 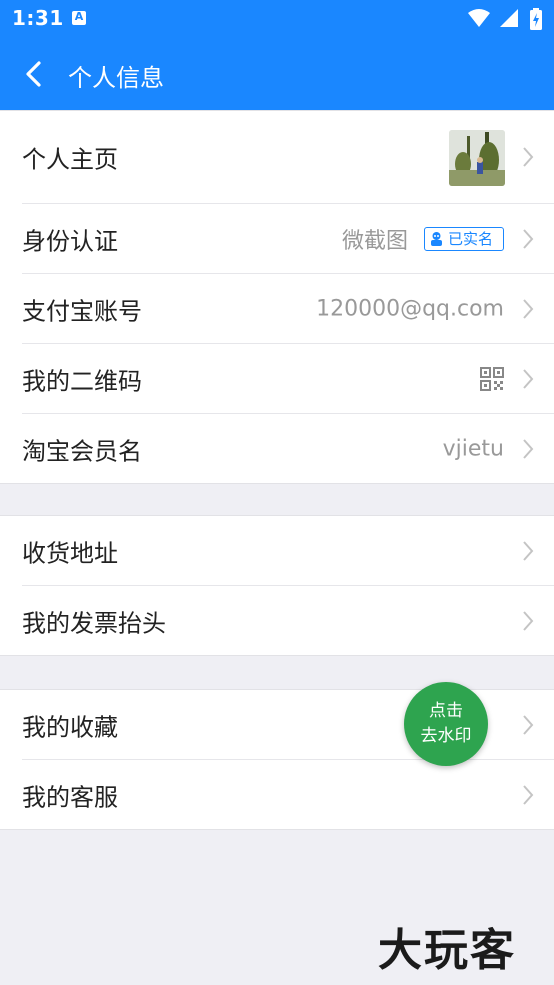 I want to click on row-label: 收货地址, so click(x=70, y=553).